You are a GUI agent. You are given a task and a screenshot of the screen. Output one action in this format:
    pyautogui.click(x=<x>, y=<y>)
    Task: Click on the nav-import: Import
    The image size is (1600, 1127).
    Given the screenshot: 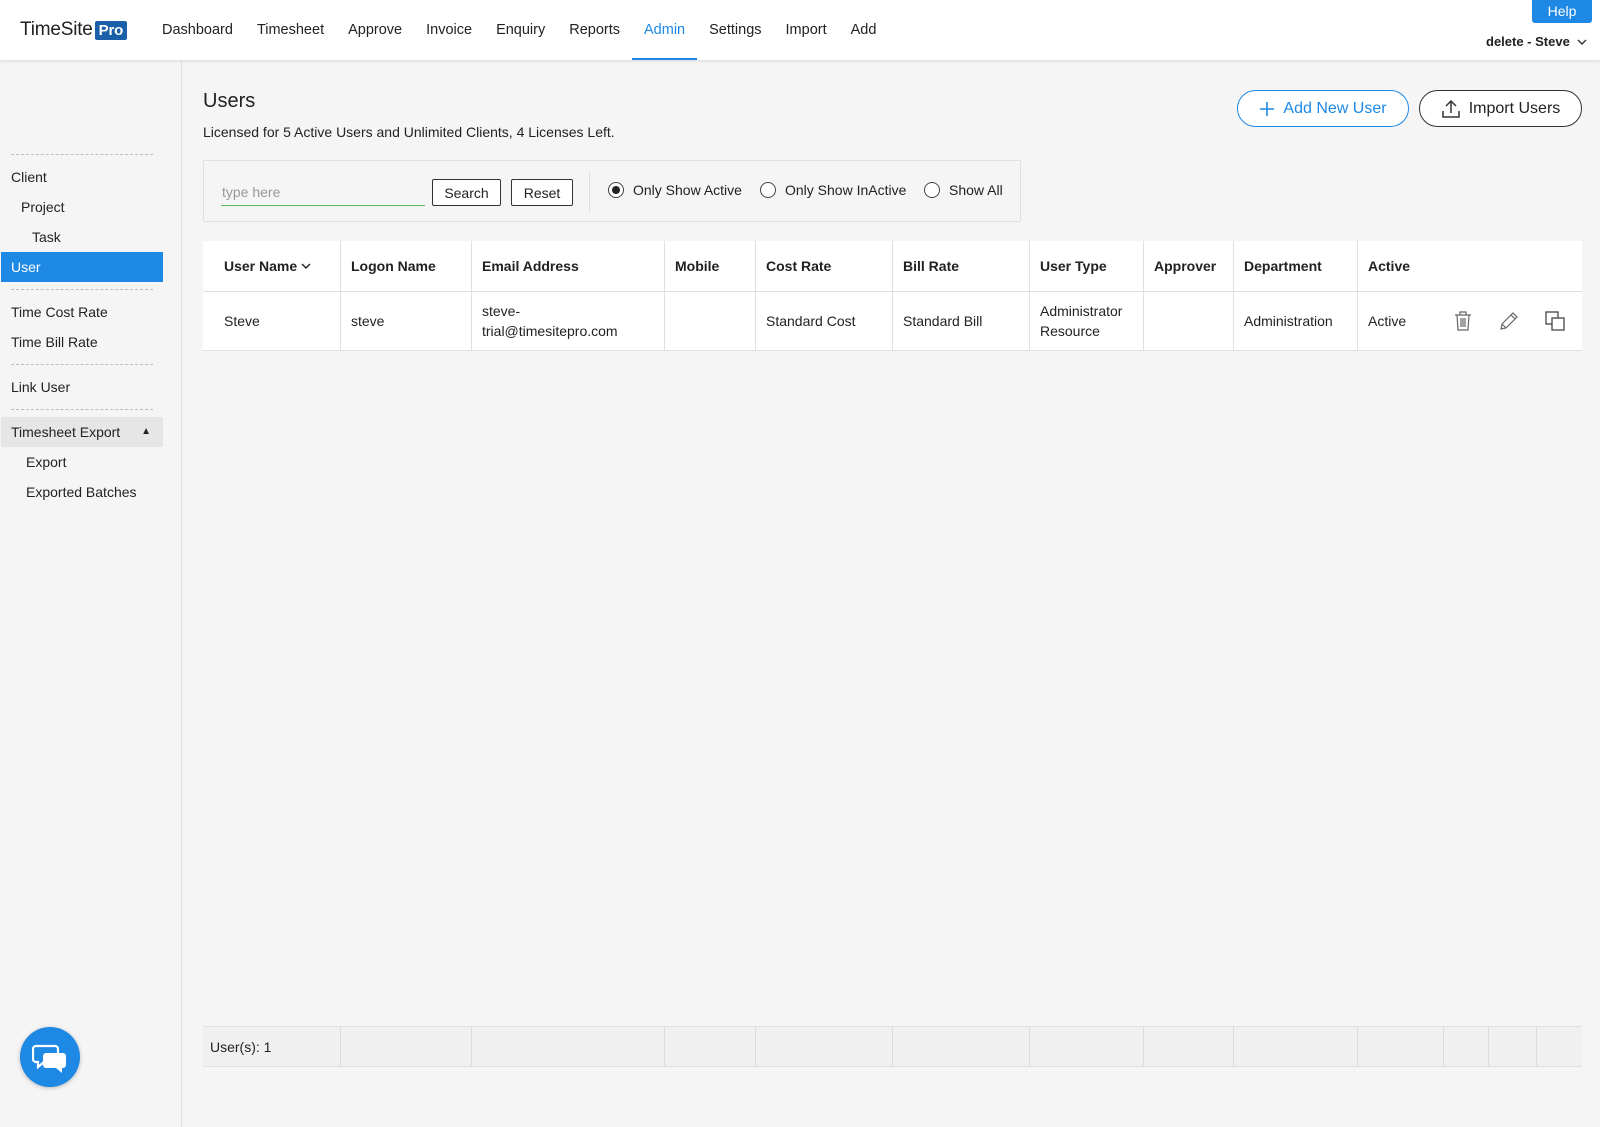 What is the action you would take?
    pyautogui.click(x=806, y=30)
    